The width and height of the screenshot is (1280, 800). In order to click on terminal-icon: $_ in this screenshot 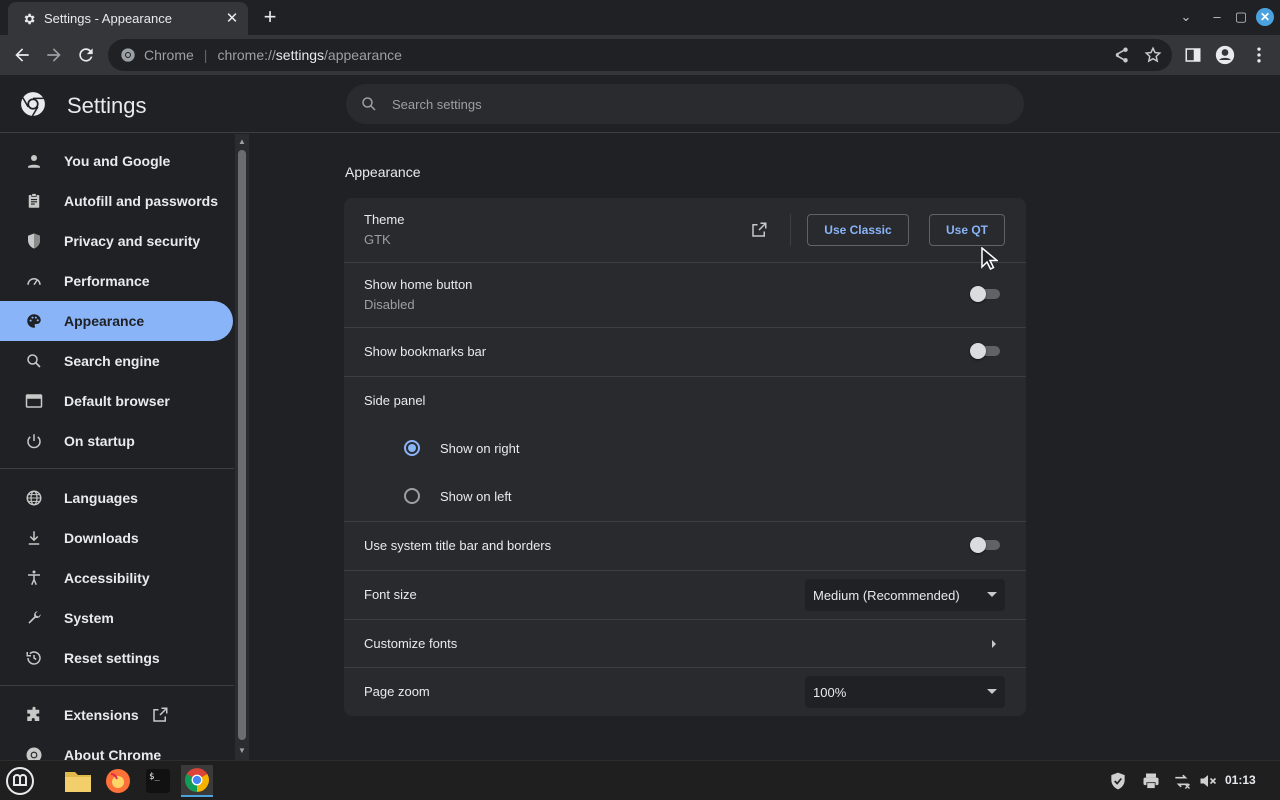, I will do `click(158, 781)`.